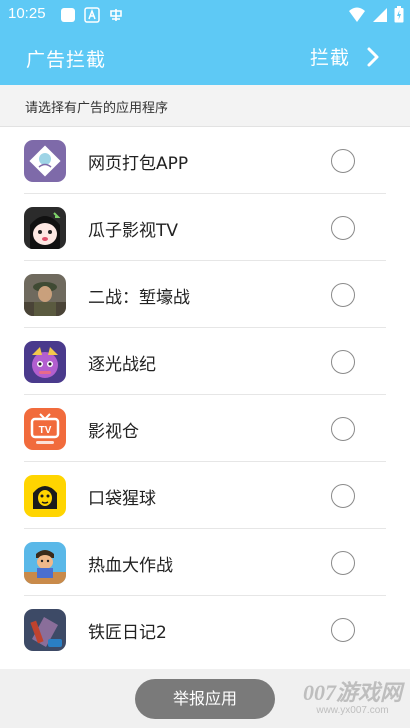 This screenshot has height=728, width=410. What do you see at coordinates (116, 15) in the screenshot?
I see `app-notification-icon` at bounding box center [116, 15].